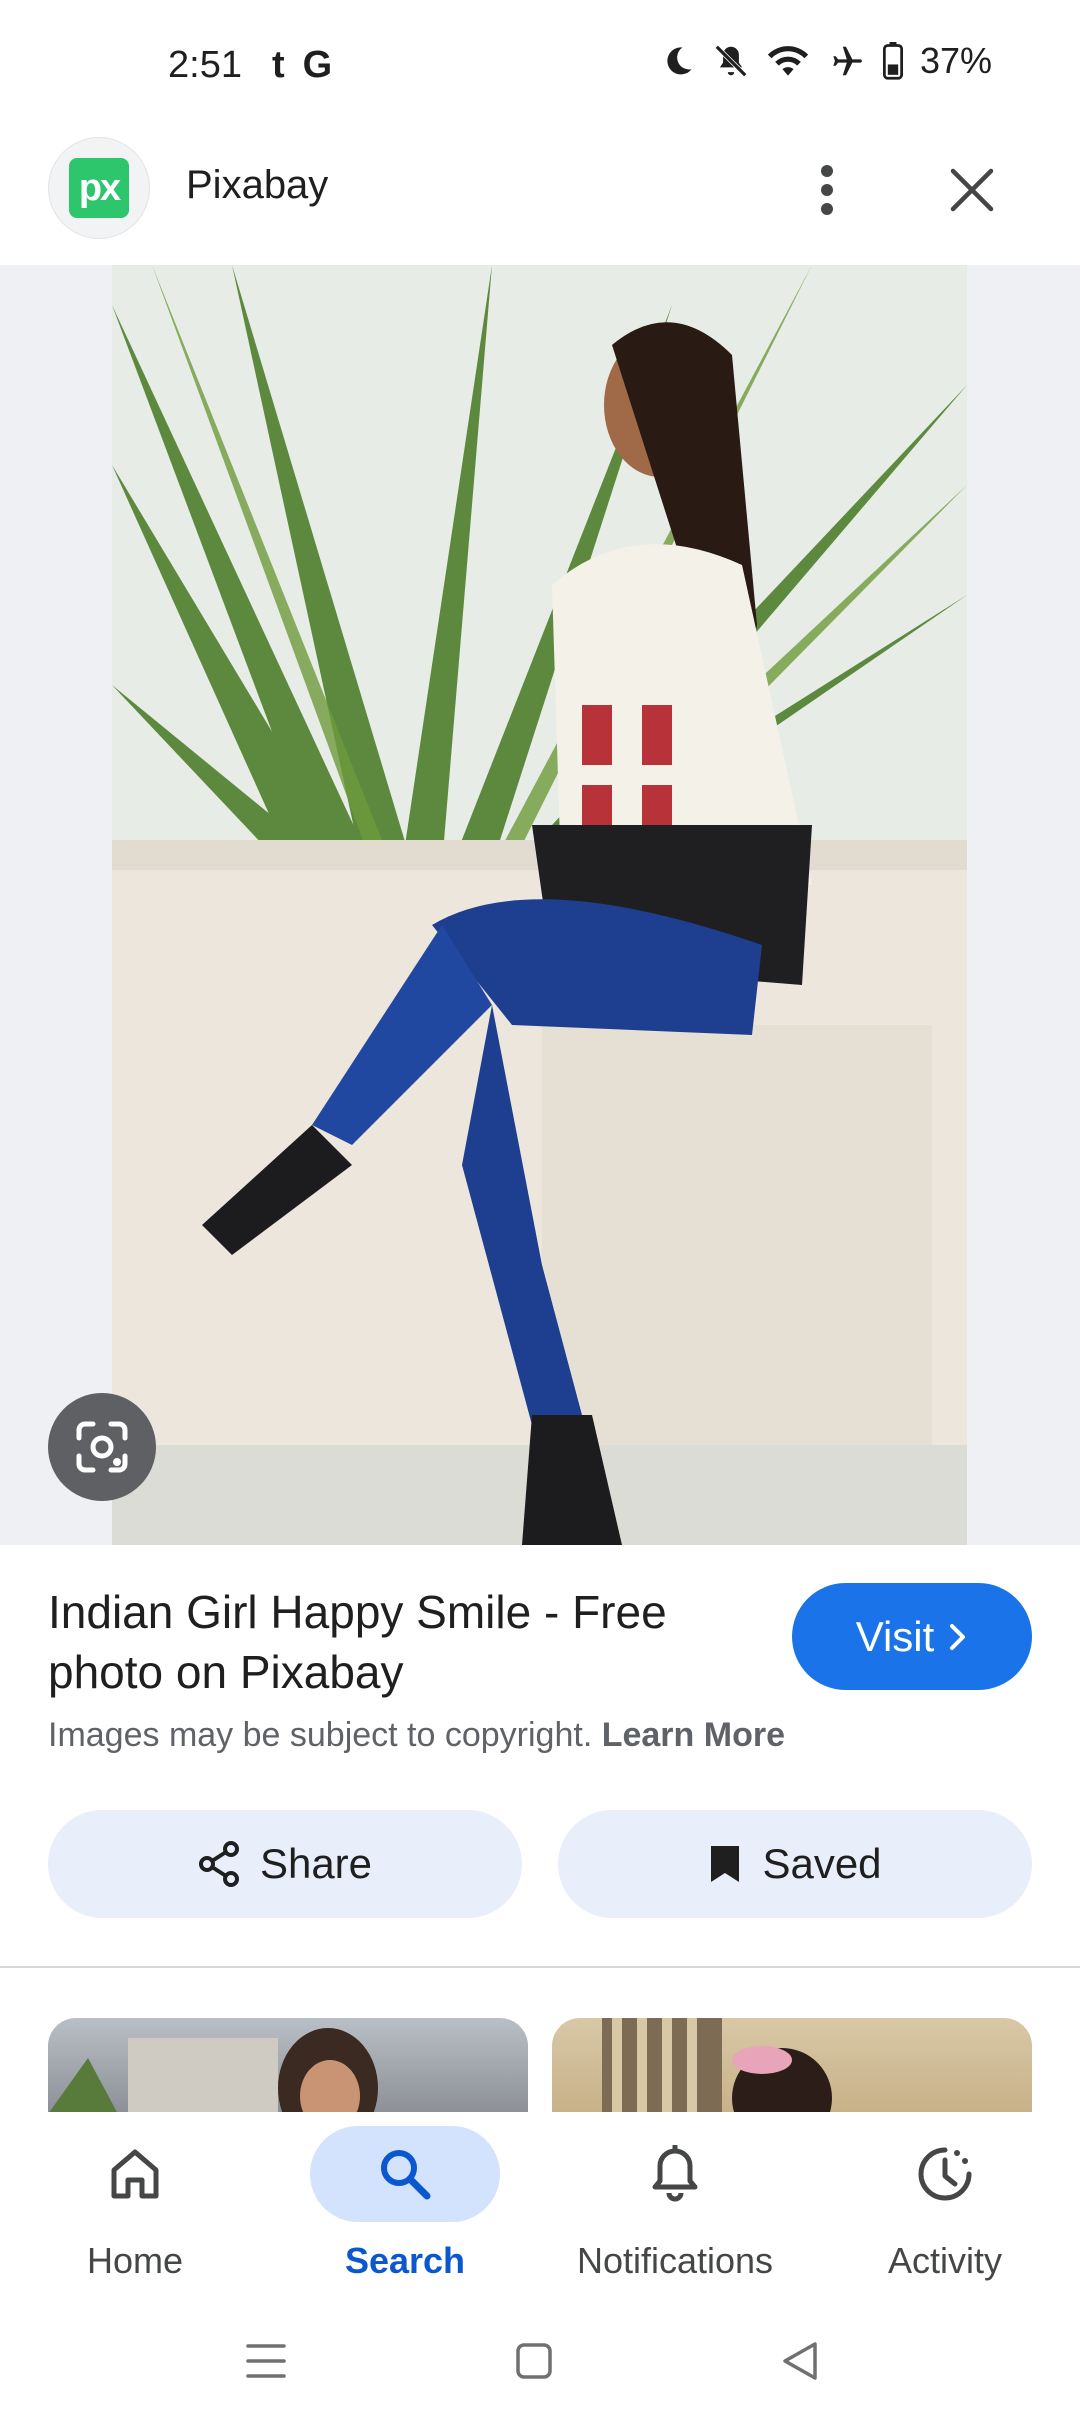 The image size is (1080, 2412). What do you see at coordinates (317, 65) in the screenshot?
I see `google-notification-icon: G` at bounding box center [317, 65].